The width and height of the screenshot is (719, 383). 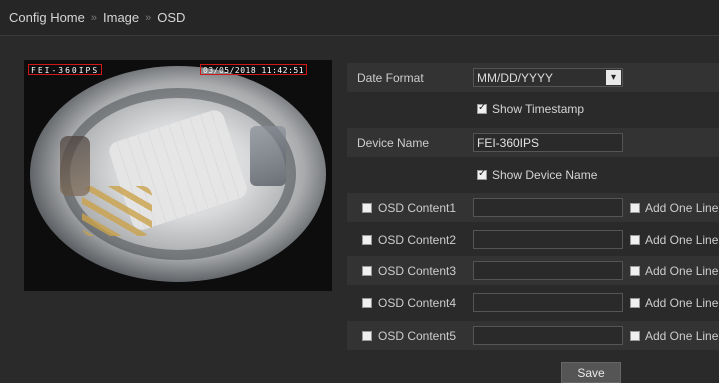 What do you see at coordinates (417, 335) in the screenshot?
I see `osd-content-label: OSD Content5` at bounding box center [417, 335].